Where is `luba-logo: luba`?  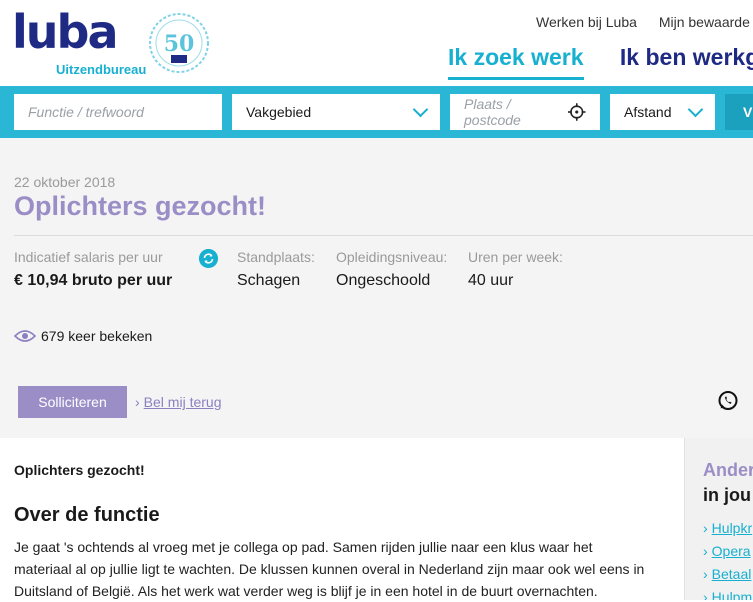
luba-logo: luba is located at coordinates (65, 32).